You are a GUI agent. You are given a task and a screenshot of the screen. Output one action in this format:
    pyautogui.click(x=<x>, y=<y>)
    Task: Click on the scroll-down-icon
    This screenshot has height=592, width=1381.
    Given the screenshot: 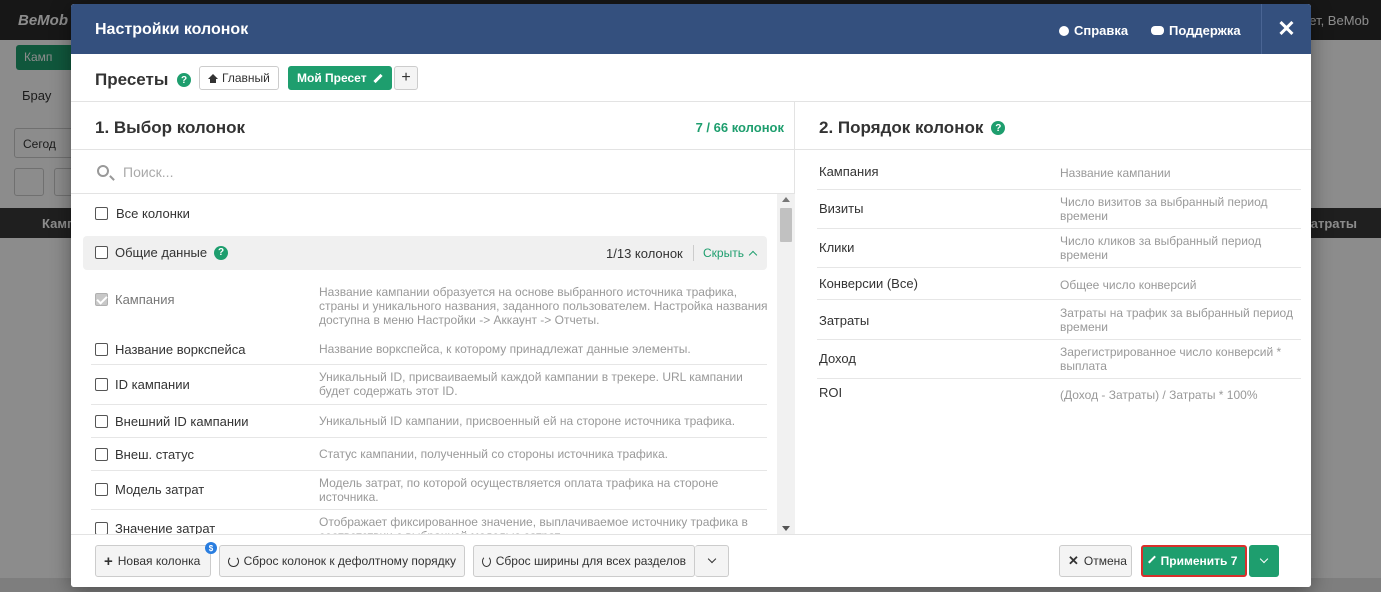 What is the action you would take?
    pyautogui.click(x=786, y=528)
    